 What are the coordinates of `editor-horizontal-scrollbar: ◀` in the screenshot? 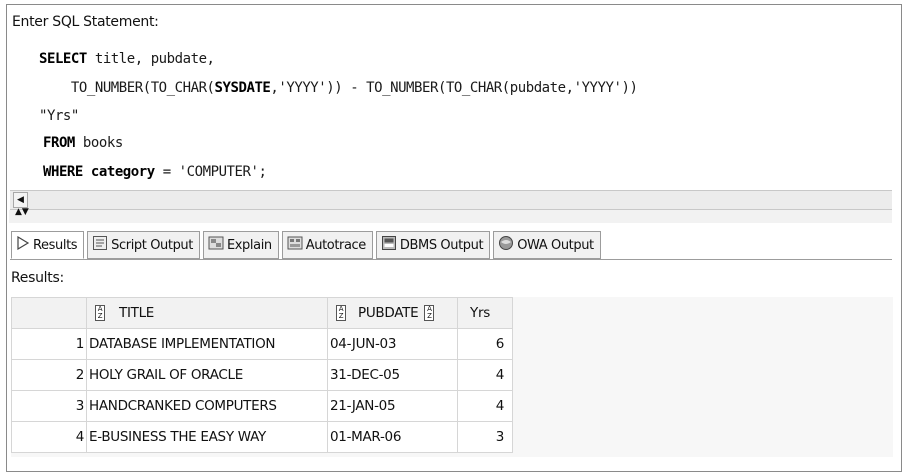 It's located at (451, 200).